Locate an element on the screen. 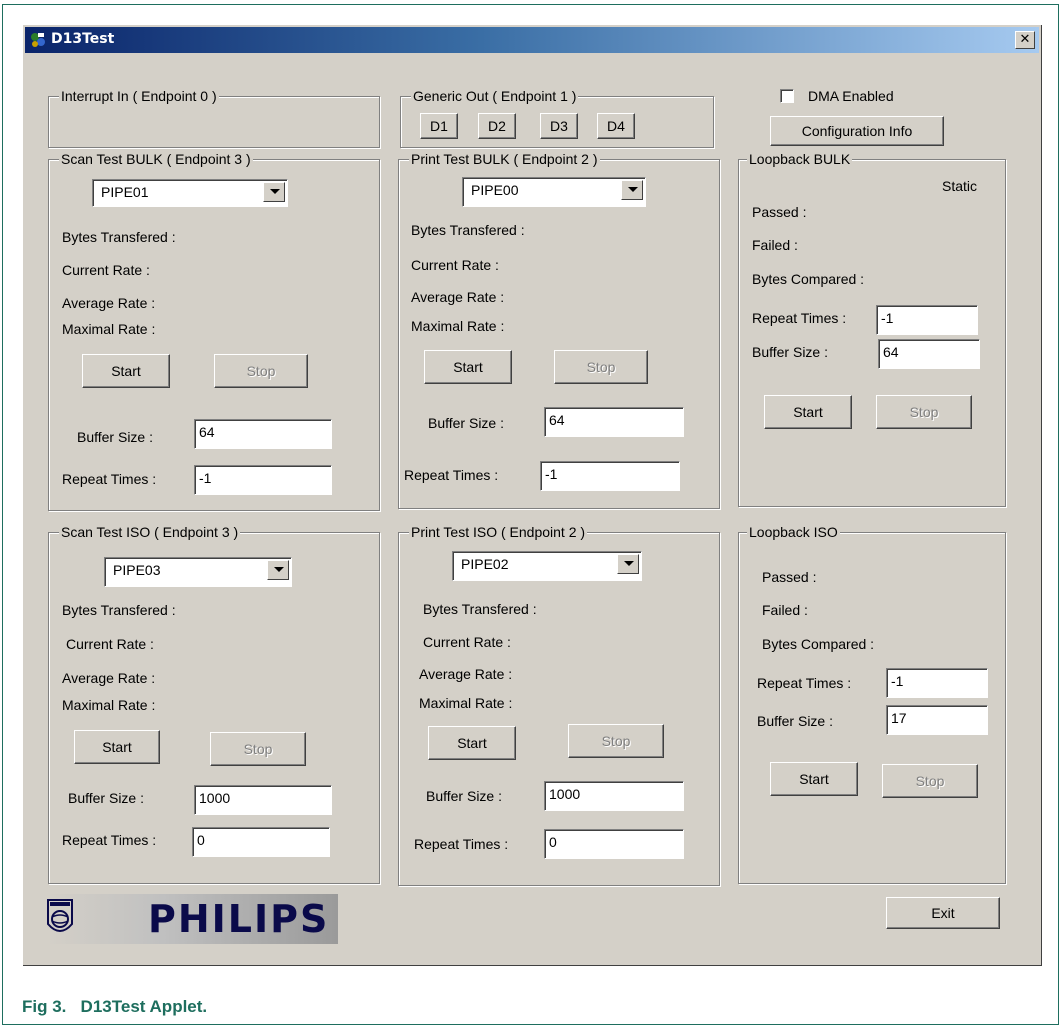  scan-bulk-maximal-label: Maximal Rate : is located at coordinates (109, 329).